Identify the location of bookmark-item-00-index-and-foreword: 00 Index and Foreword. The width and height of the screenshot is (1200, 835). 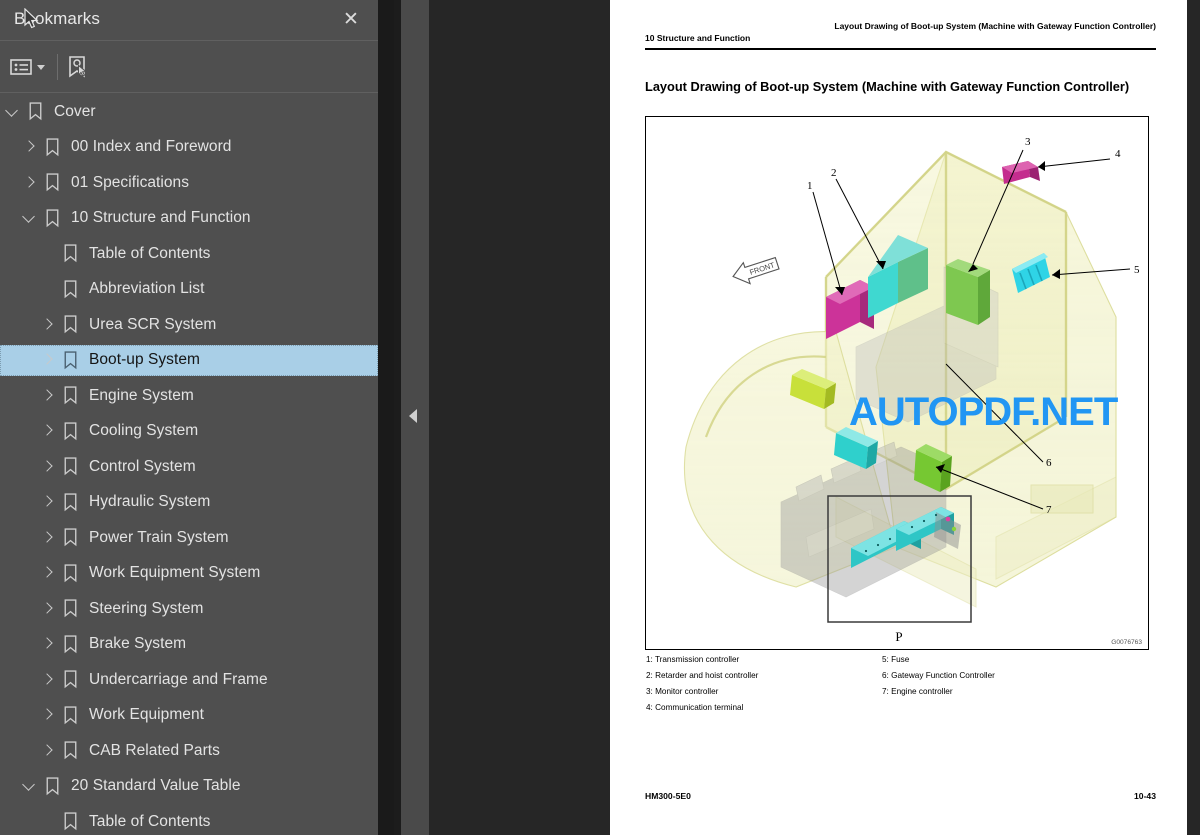
(189, 148).